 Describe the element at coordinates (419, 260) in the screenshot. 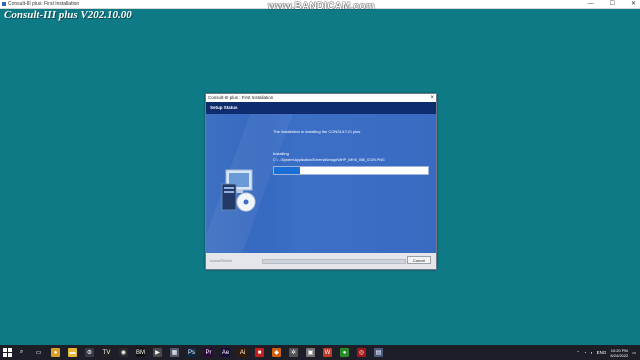

I see `cancel-button: Cancel` at that location.